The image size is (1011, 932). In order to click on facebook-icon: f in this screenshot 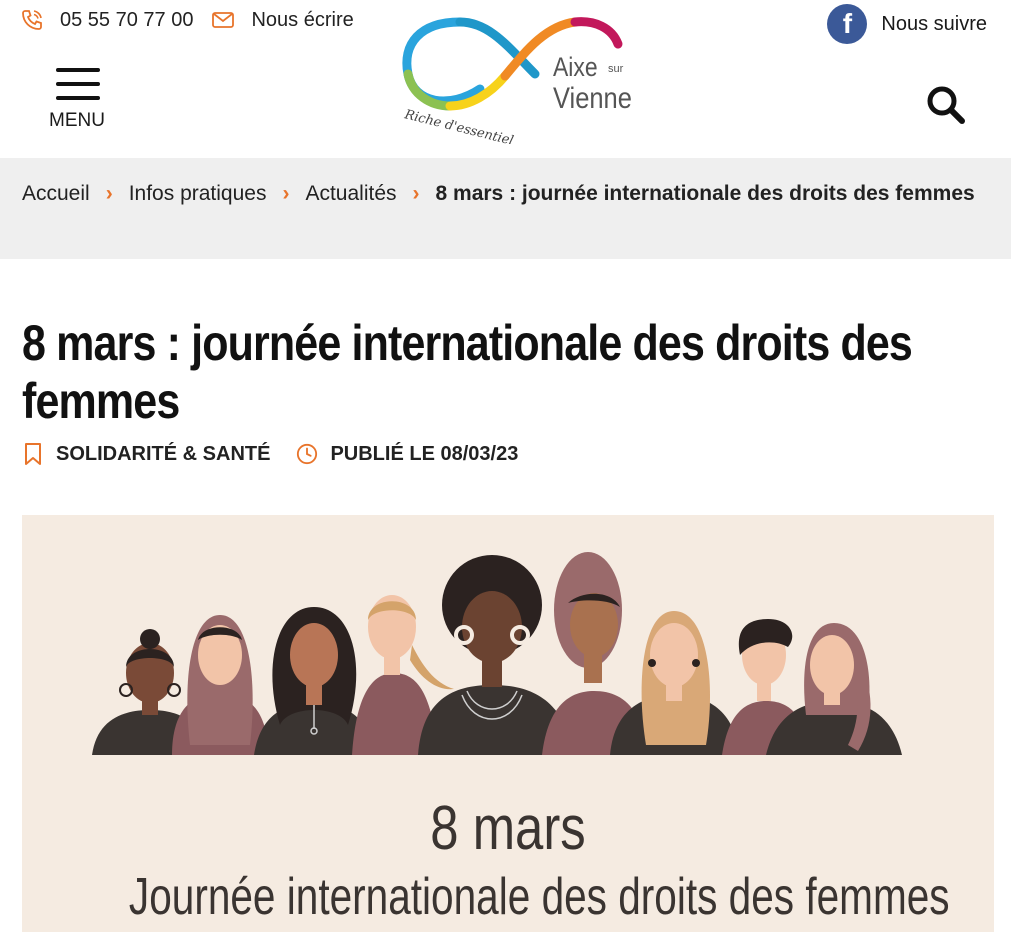, I will do `click(847, 24)`.